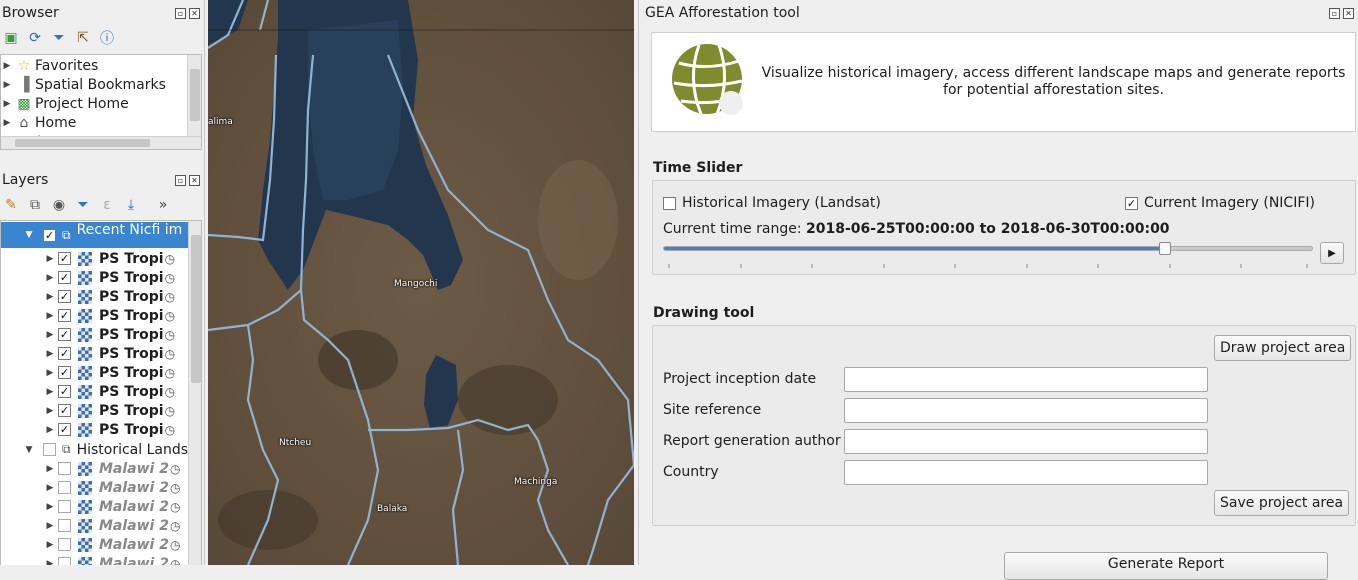  I want to click on layers-vertical-scrollbar, so click(194, 393).